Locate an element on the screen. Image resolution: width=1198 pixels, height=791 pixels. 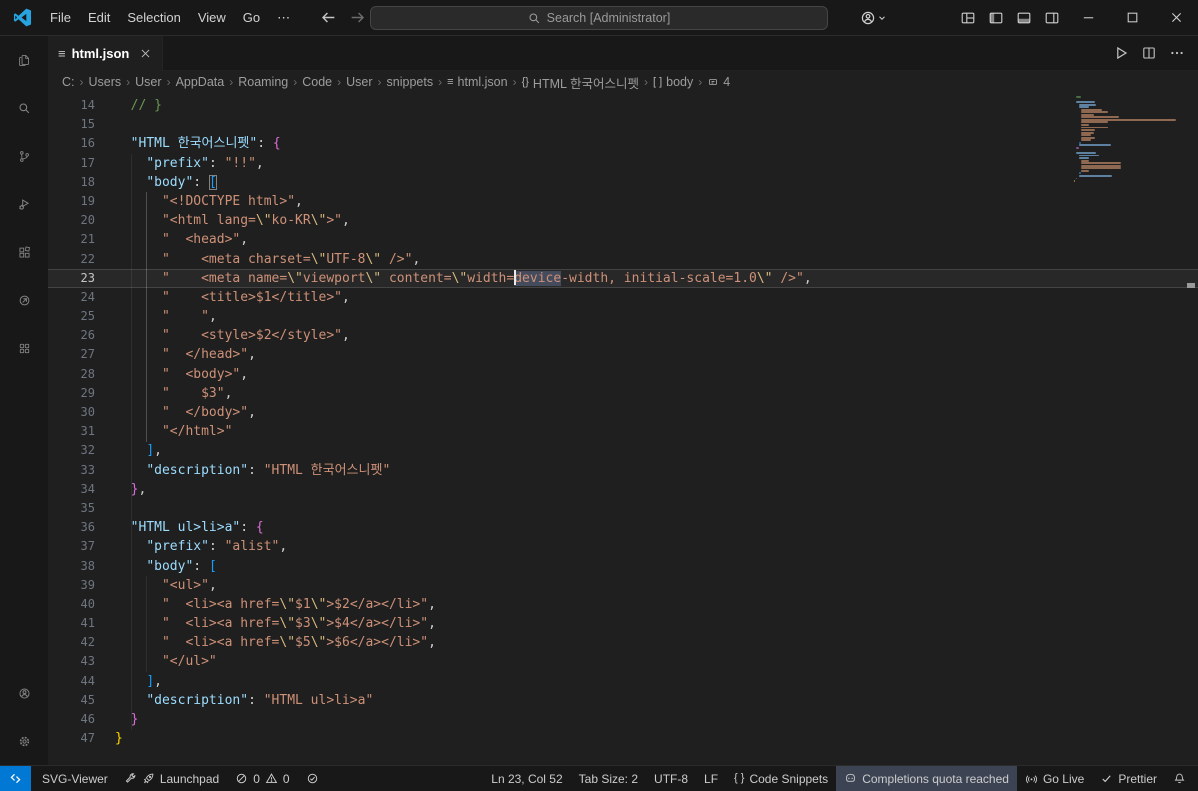
remote-indicator is located at coordinates (15, 778).